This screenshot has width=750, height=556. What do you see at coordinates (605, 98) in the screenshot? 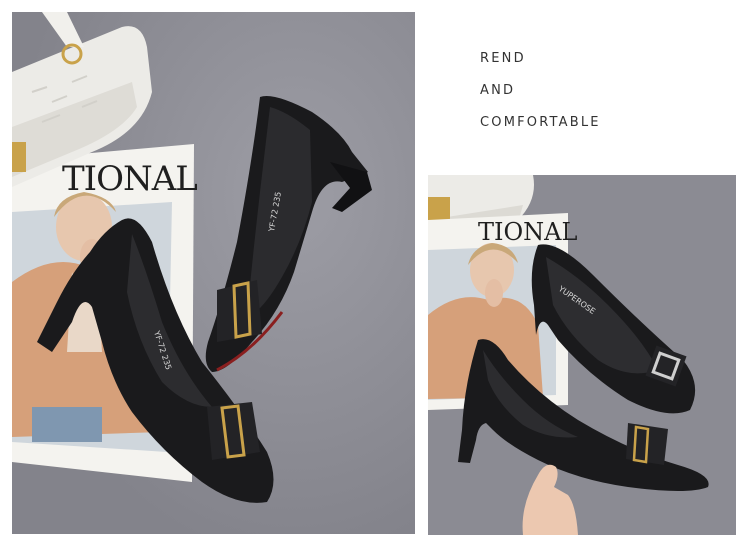
I see `tagline: REND AND COMFORTABLE` at bounding box center [605, 98].